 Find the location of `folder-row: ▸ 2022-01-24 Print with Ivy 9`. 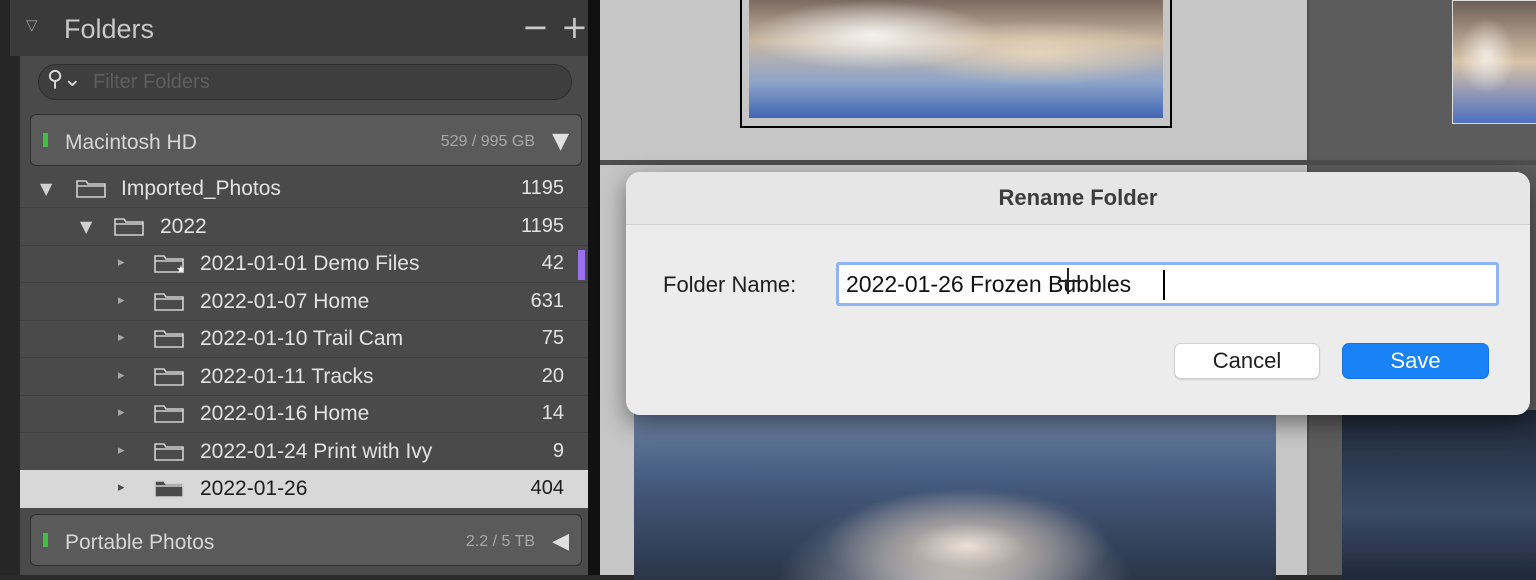

folder-row: ▸ 2022-01-24 Print with Ivy 9 is located at coordinates (304, 452).